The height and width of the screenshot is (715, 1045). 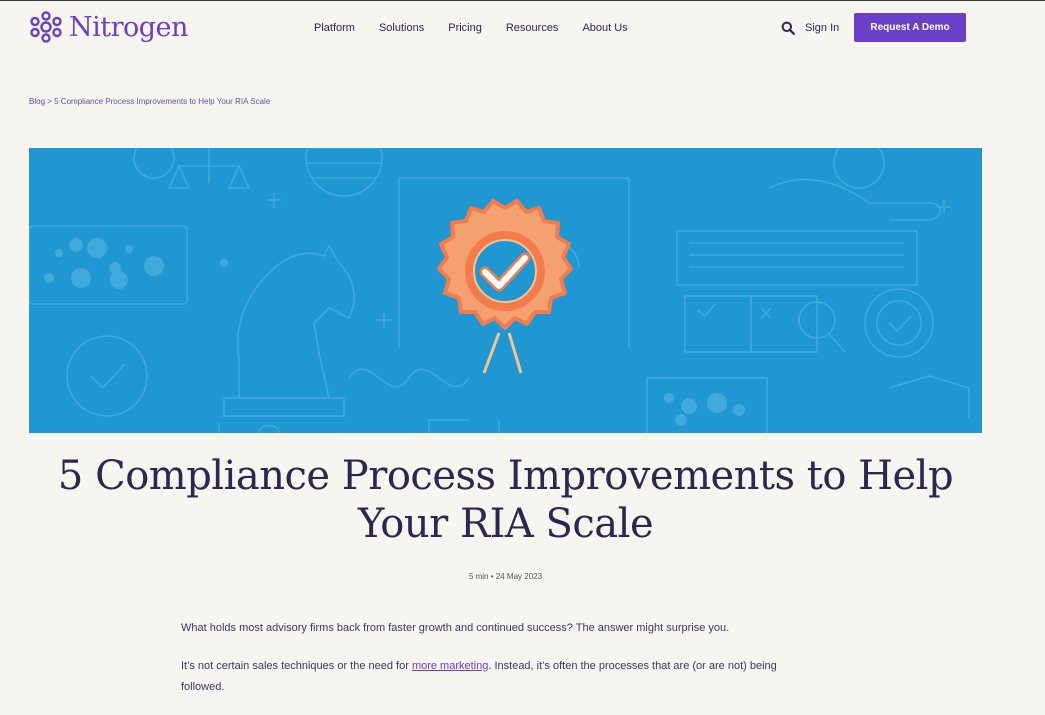 What do you see at coordinates (401, 28) in the screenshot?
I see `nav-solutions: Solutions` at bounding box center [401, 28].